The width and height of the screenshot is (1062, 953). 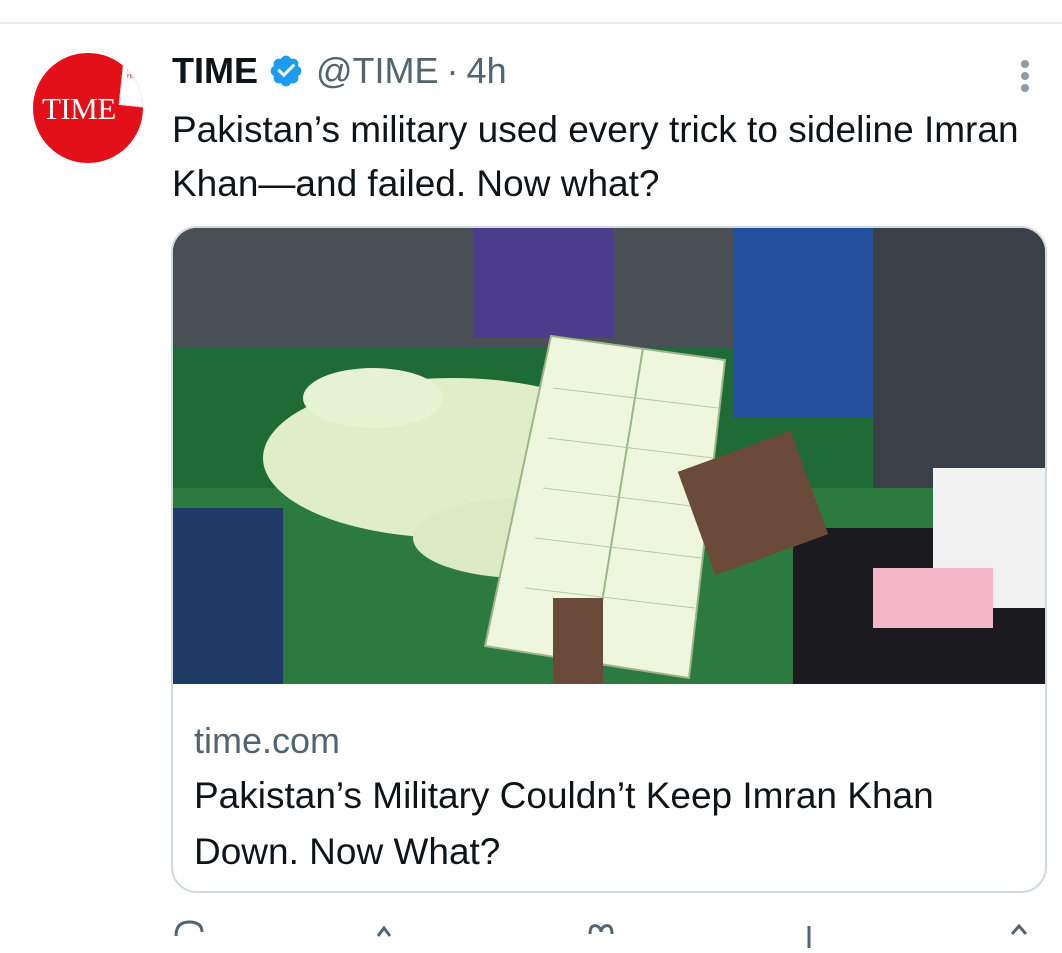 What do you see at coordinates (215, 71) in the screenshot?
I see `display-name: TIME` at bounding box center [215, 71].